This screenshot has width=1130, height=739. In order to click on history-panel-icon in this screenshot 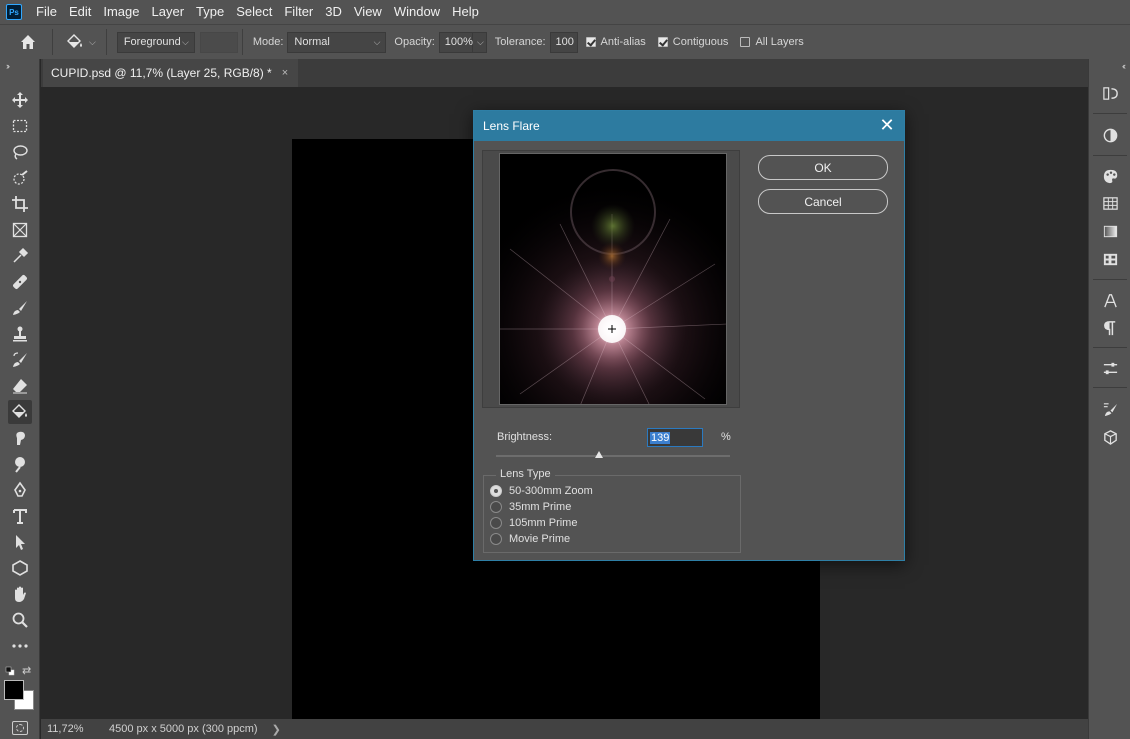, I will do `click(1110, 93)`.